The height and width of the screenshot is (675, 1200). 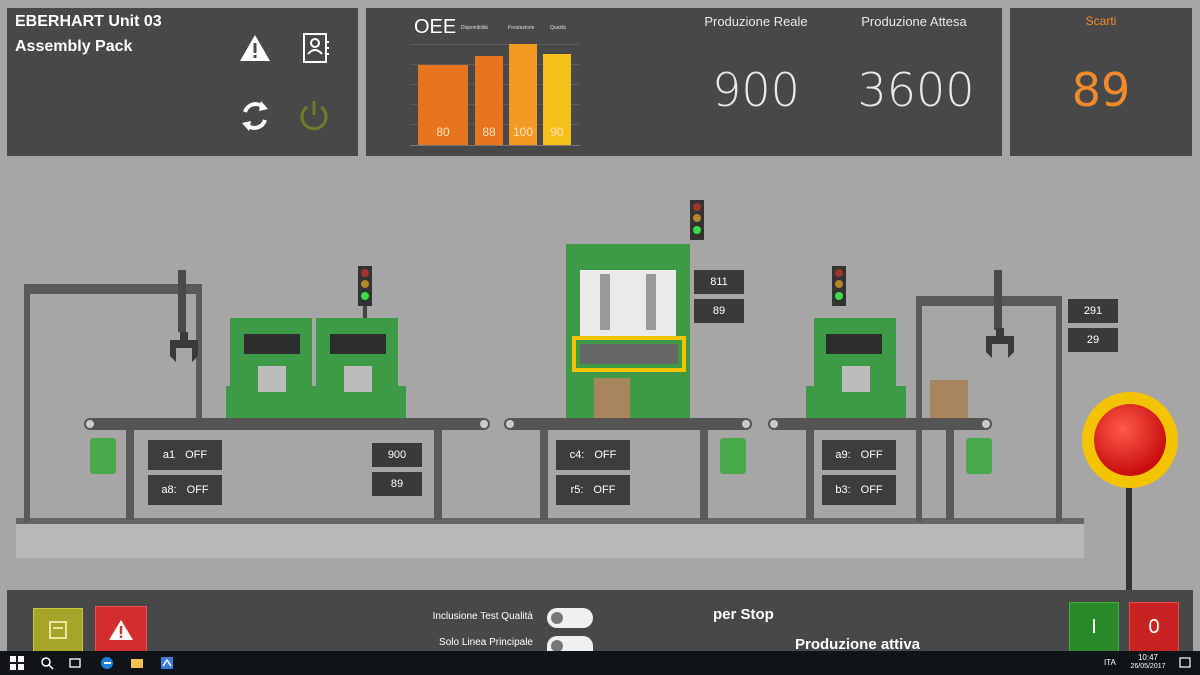 What do you see at coordinates (74, 46) in the screenshot?
I see `unit-subtitle: Assembly Pack` at bounding box center [74, 46].